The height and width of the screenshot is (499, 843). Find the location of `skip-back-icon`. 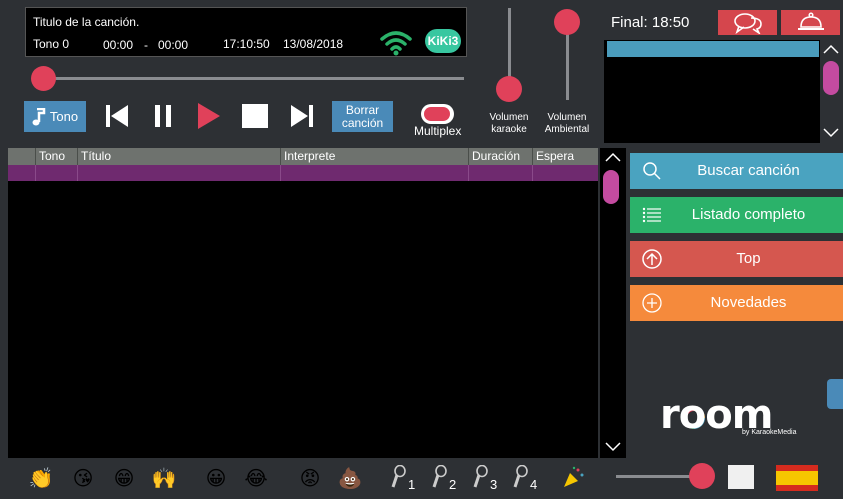

skip-back-icon is located at coordinates (117, 116).